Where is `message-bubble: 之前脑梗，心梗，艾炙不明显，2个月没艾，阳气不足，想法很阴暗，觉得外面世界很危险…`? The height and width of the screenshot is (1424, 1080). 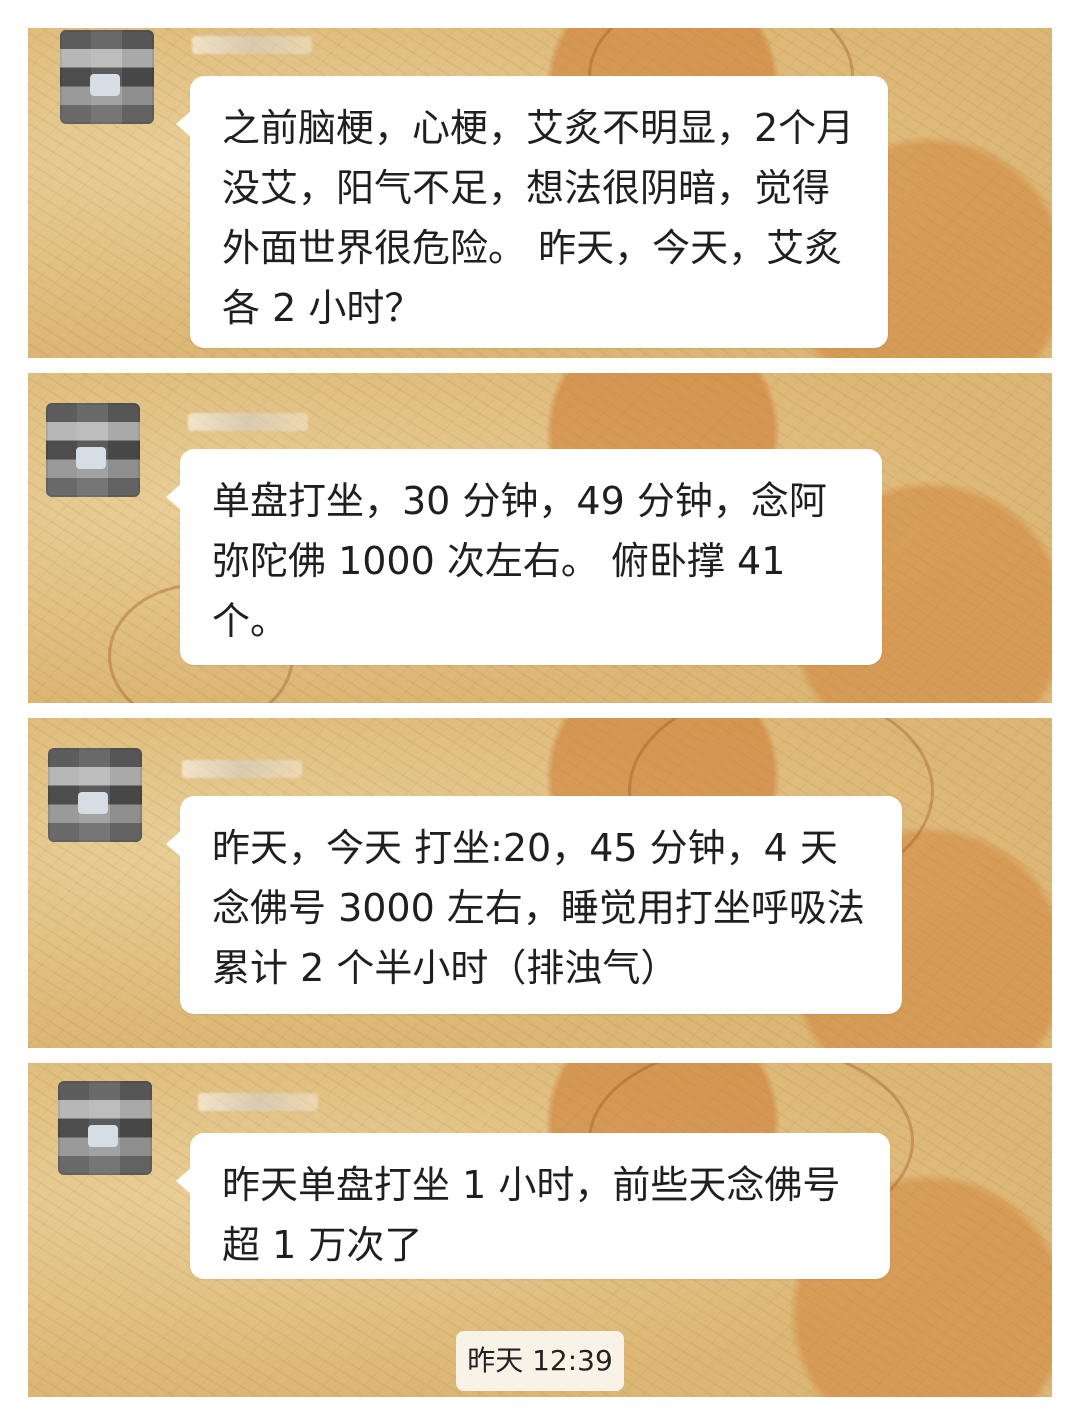 message-bubble: 之前脑梗，心梗，艾炙不明显，2个月没艾，阳气不足，想法很阴暗，觉得外面世界很危险… is located at coordinates (532, 212).